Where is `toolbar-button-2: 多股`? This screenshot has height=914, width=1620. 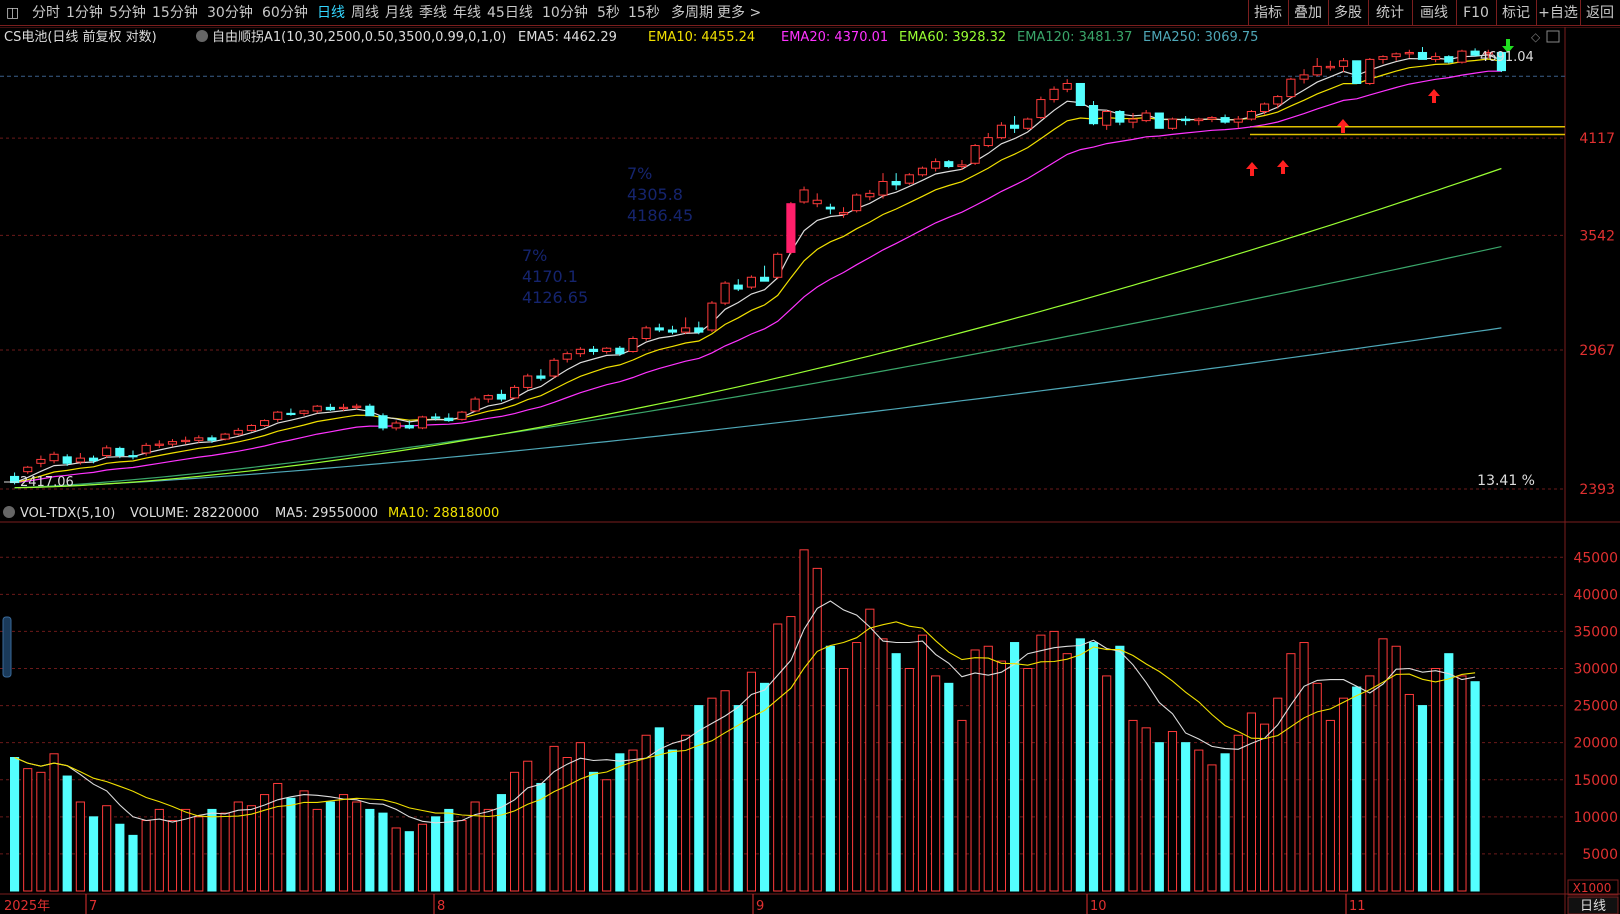
toolbar-button-2: 多股 is located at coordinates (1348, 13).